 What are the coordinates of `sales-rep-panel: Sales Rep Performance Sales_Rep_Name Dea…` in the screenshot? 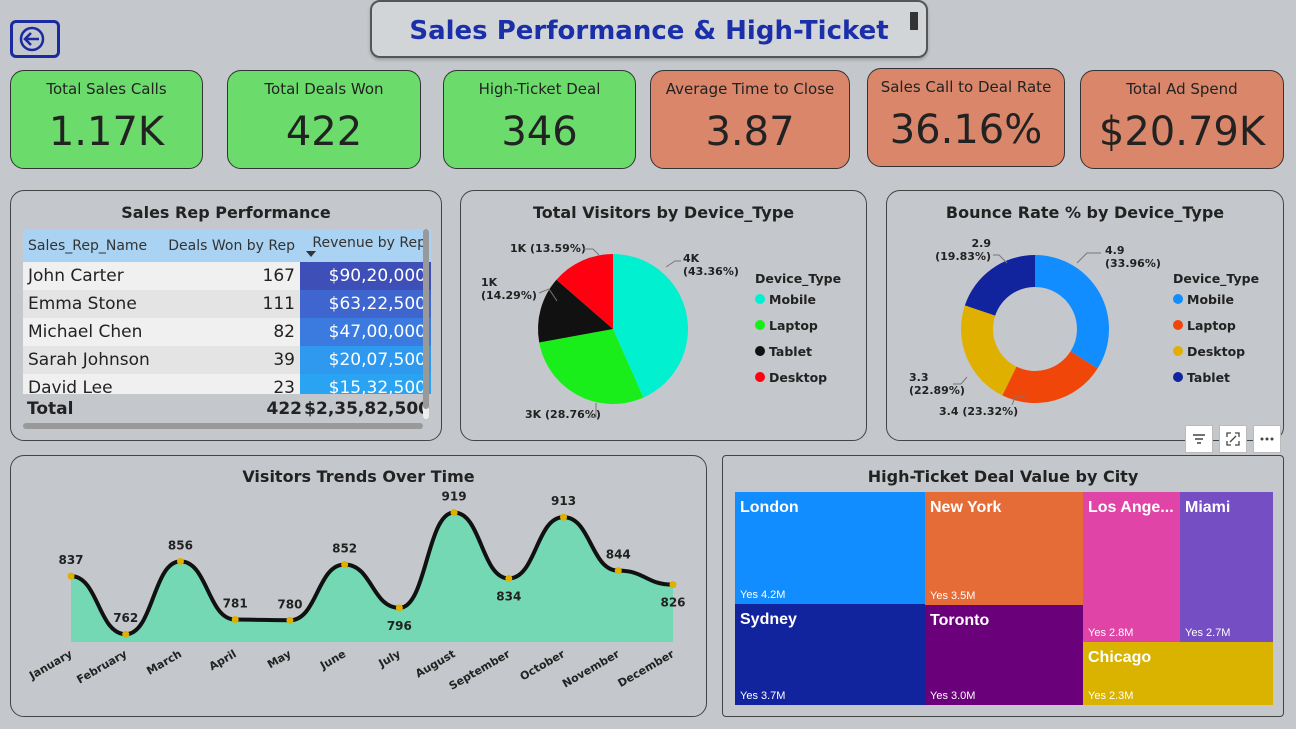 It's located at (226, 315).